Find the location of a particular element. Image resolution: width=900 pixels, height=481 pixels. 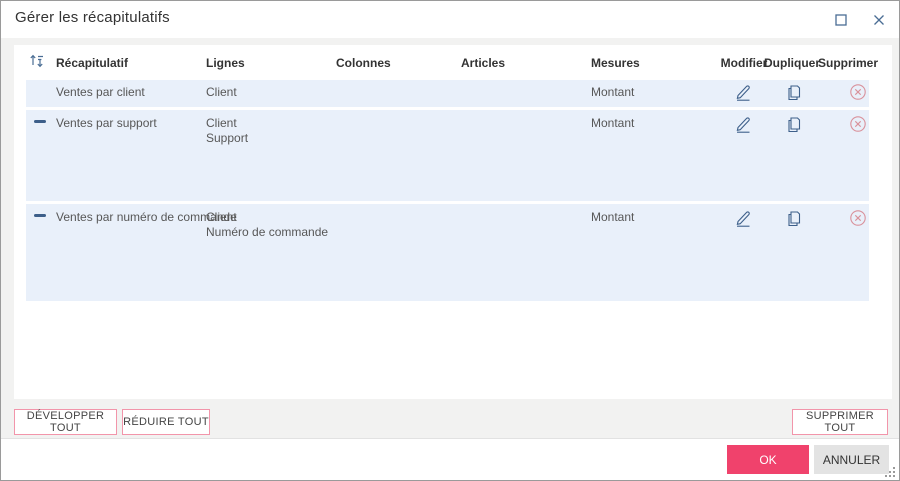

lignes-value: Client is located at coordinates (221, 92).